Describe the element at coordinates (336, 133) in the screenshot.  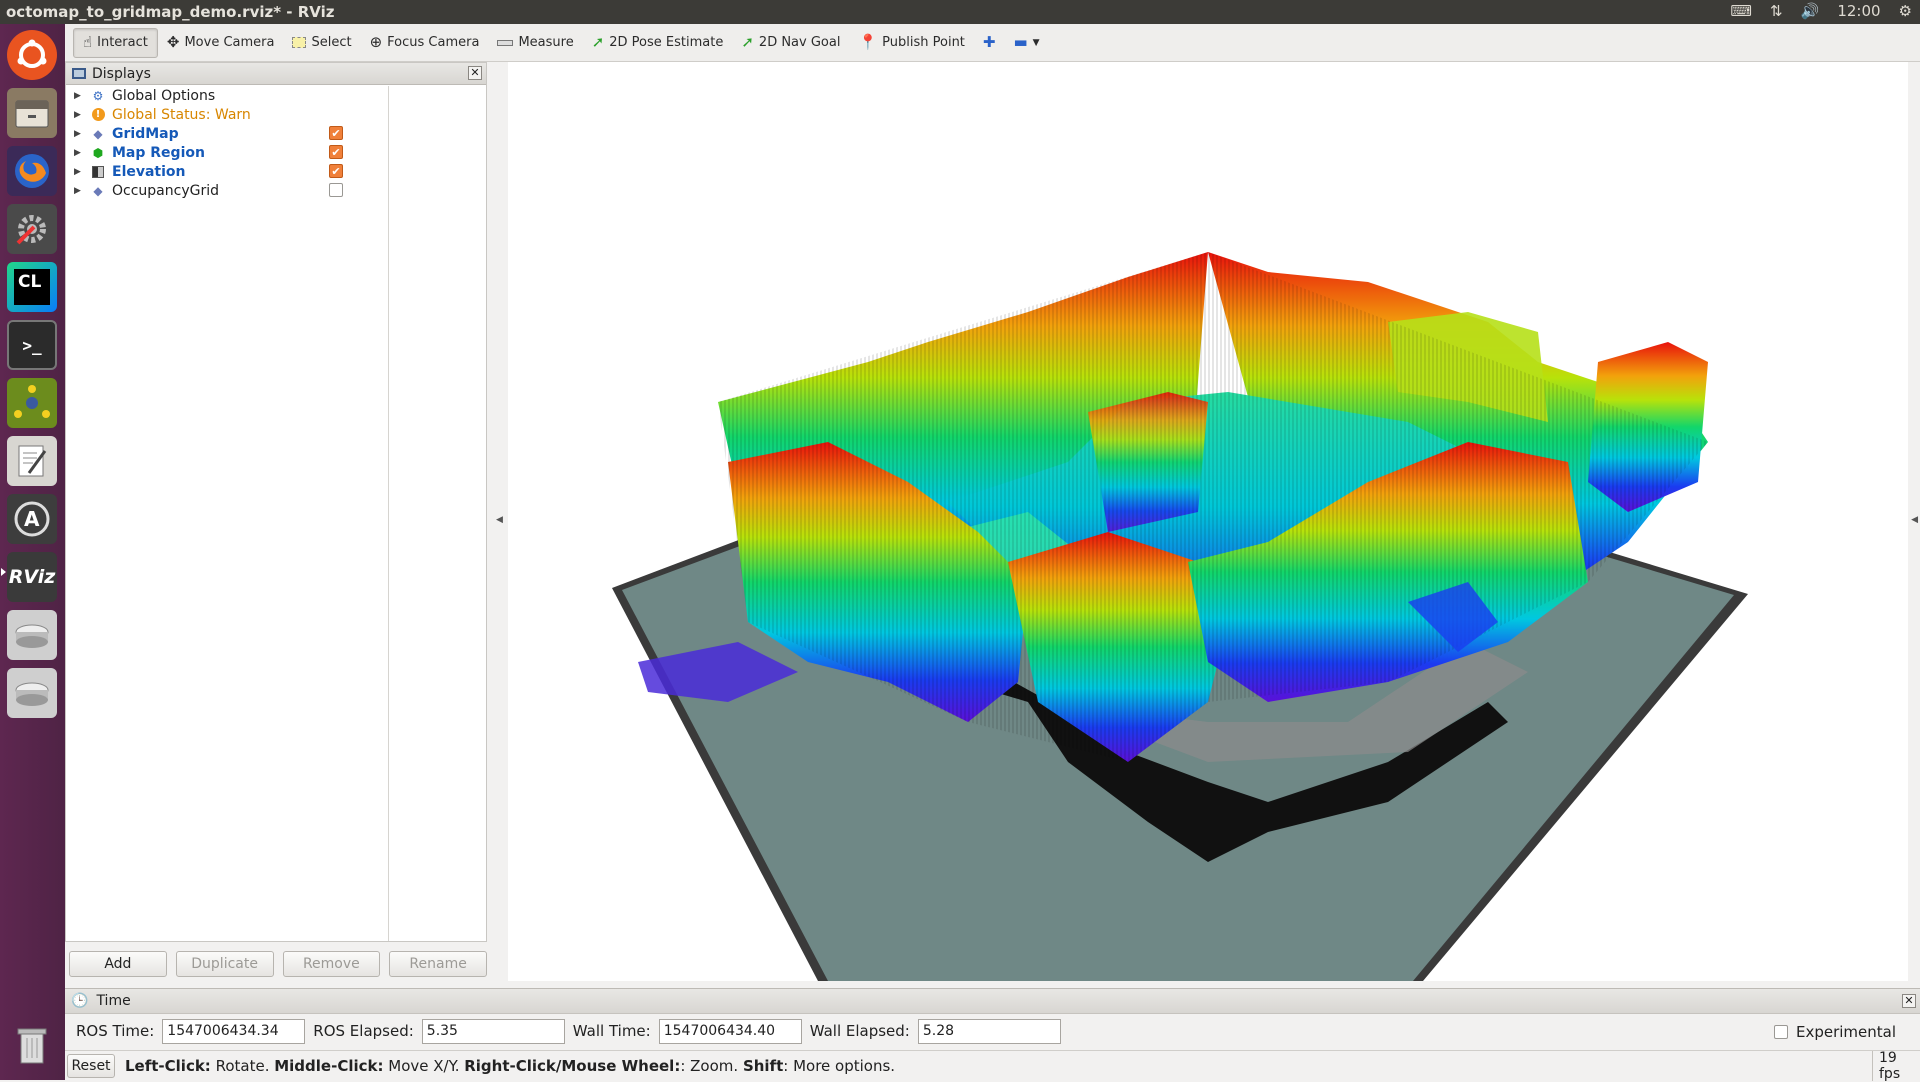
I see `gridmap-checkbox: ✔` at that location.